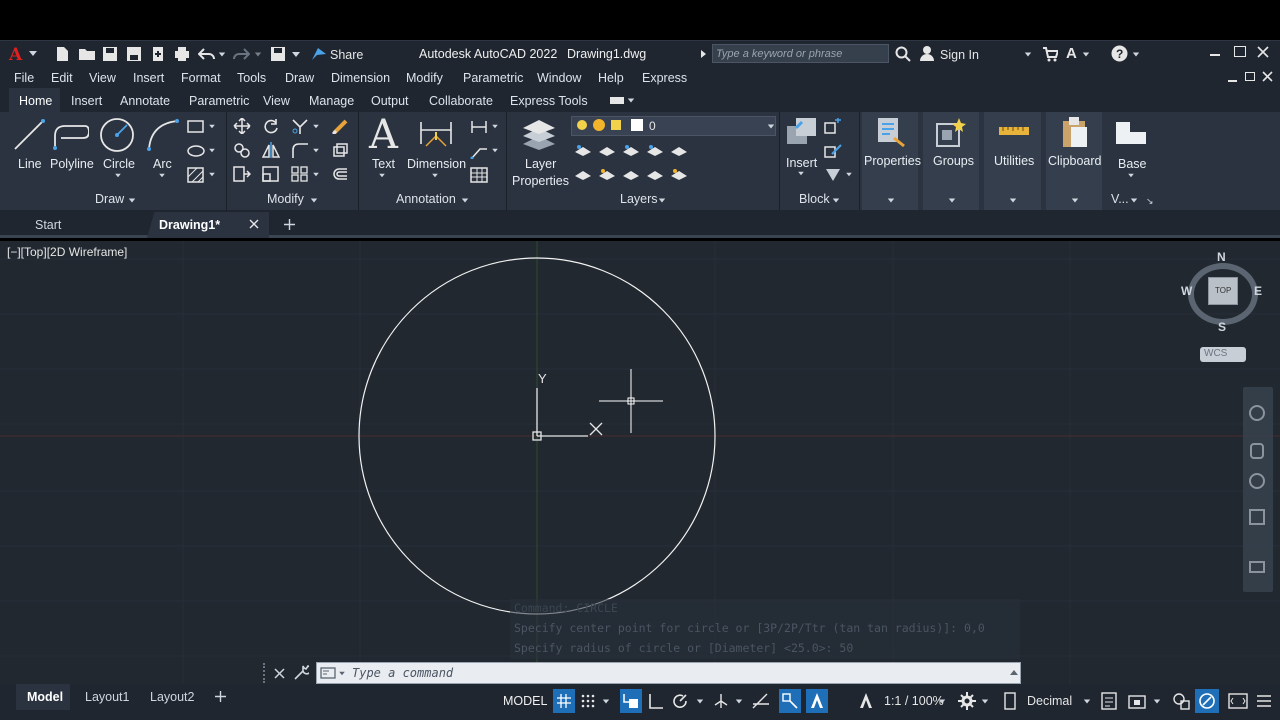 Image resolution: width=1280 pixels, height=720 pixels. I want to click on isodraft-icon, so click(721, 701).